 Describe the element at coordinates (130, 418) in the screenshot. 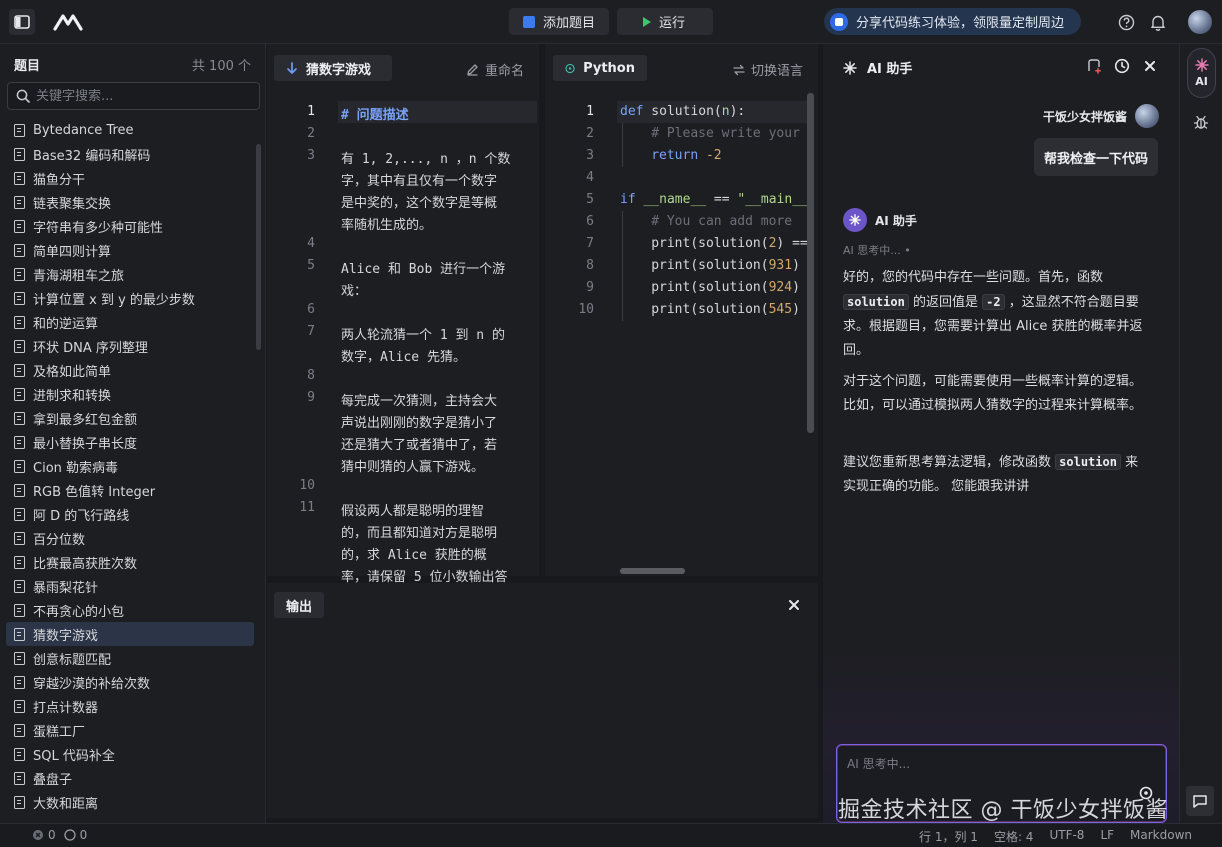

I see `problem-list-item: 拿到最多红包金额` at that location.